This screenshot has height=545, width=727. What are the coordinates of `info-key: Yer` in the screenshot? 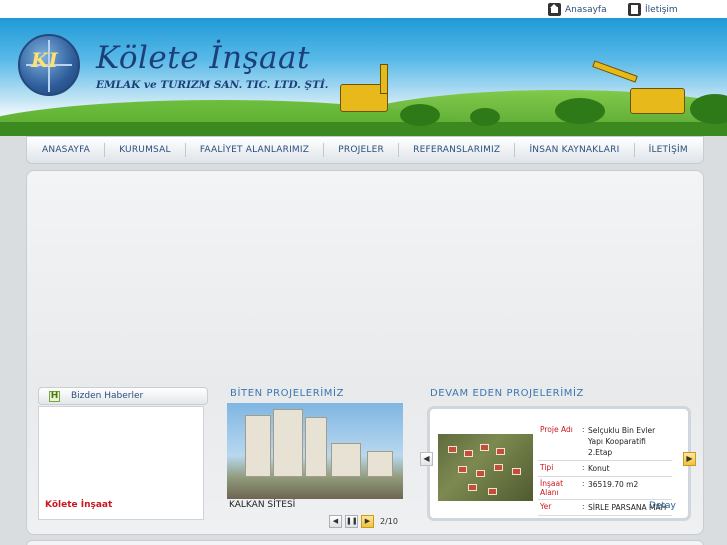 It's located at (546, 506).